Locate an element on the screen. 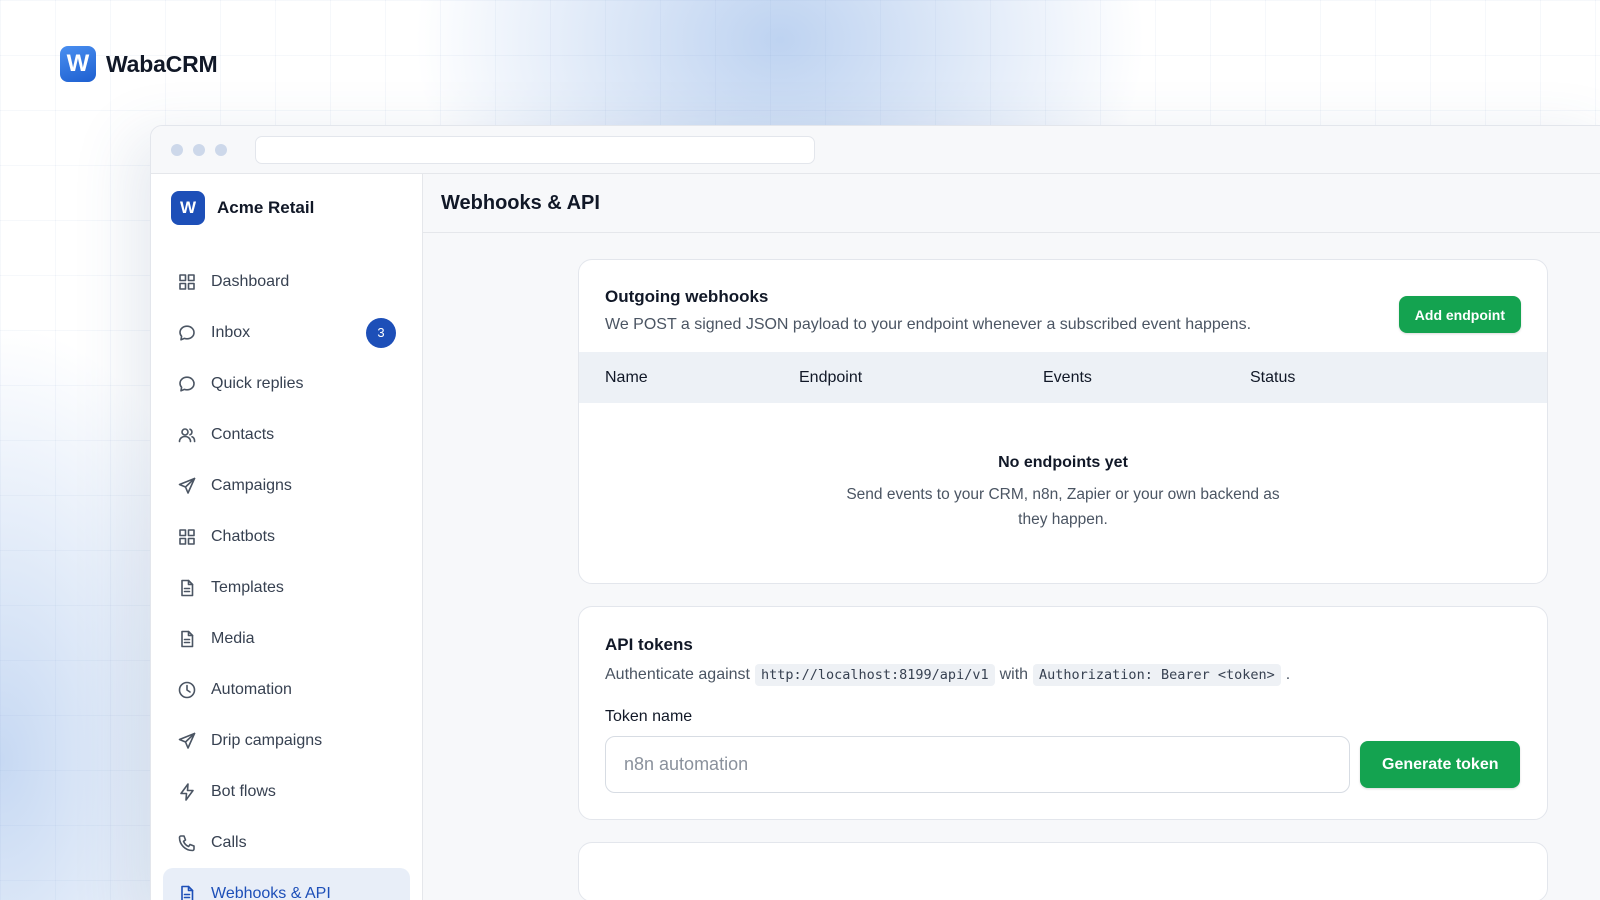 This screenshot has height=900, width=1600. sidebar-item-label: Media is located at coordinates (233, 638).